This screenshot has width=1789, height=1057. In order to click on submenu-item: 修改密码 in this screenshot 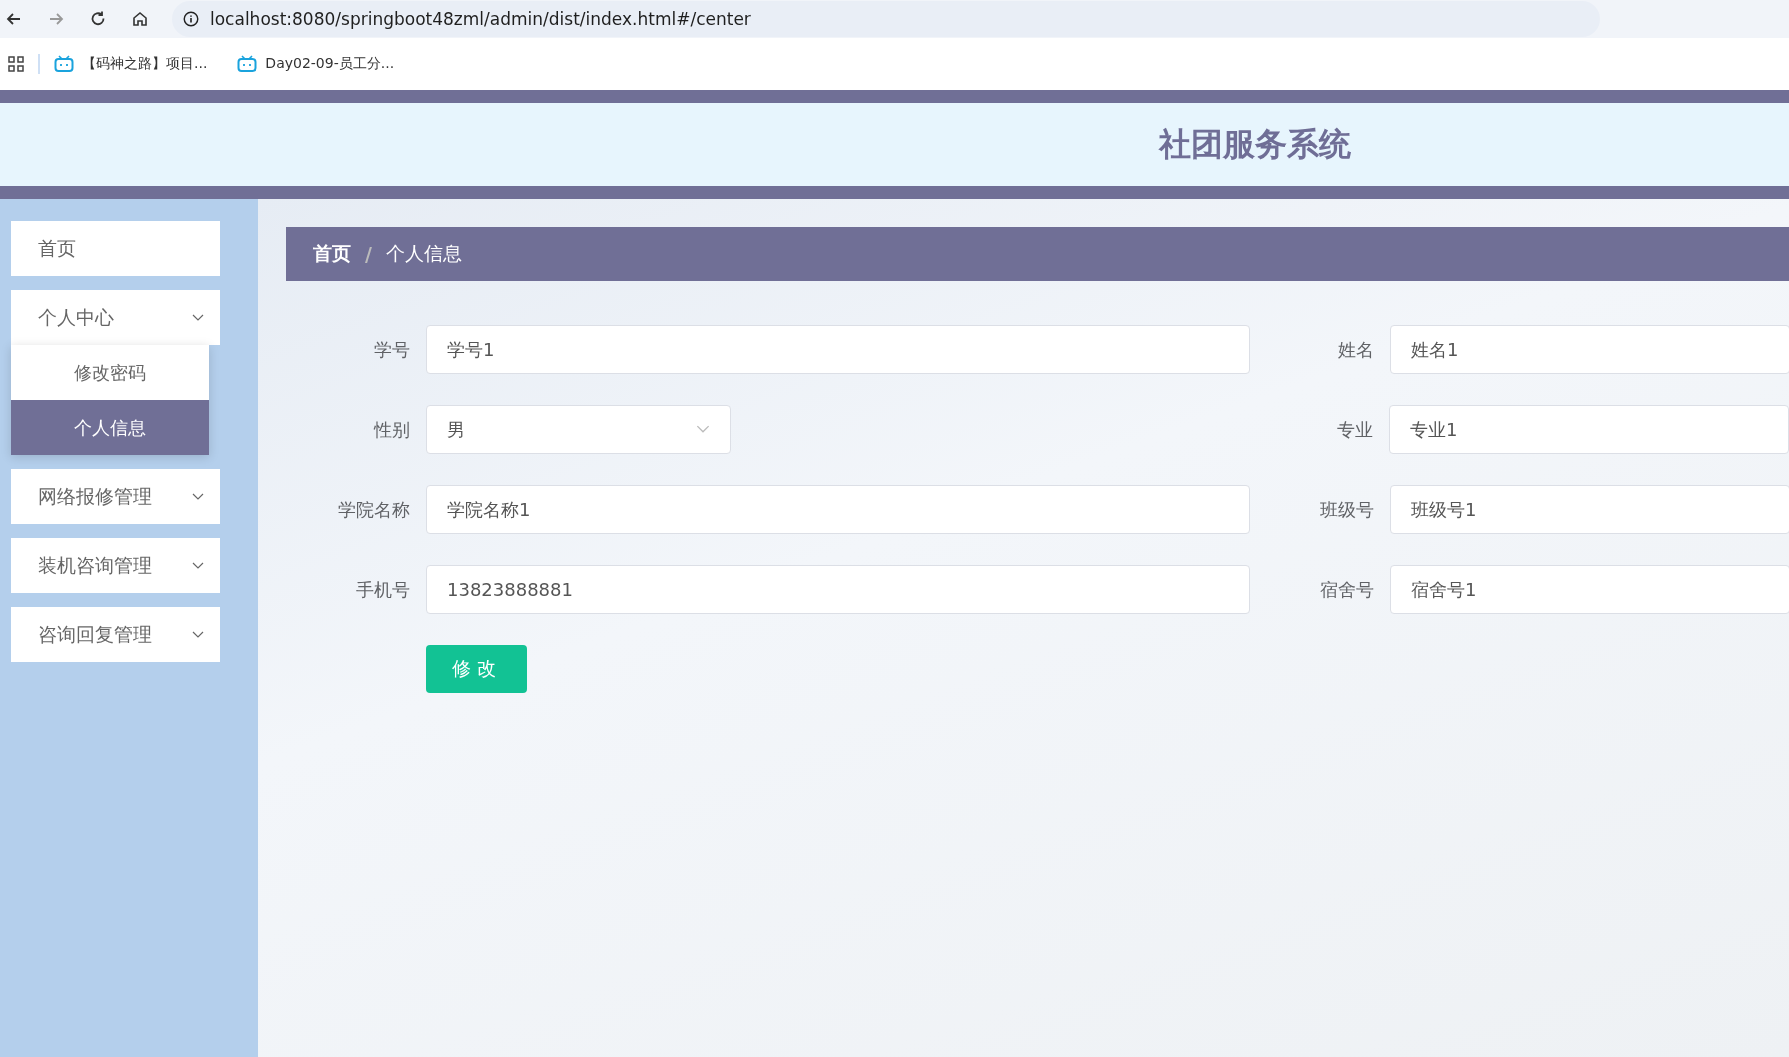, I will do `click(110, 372)`.